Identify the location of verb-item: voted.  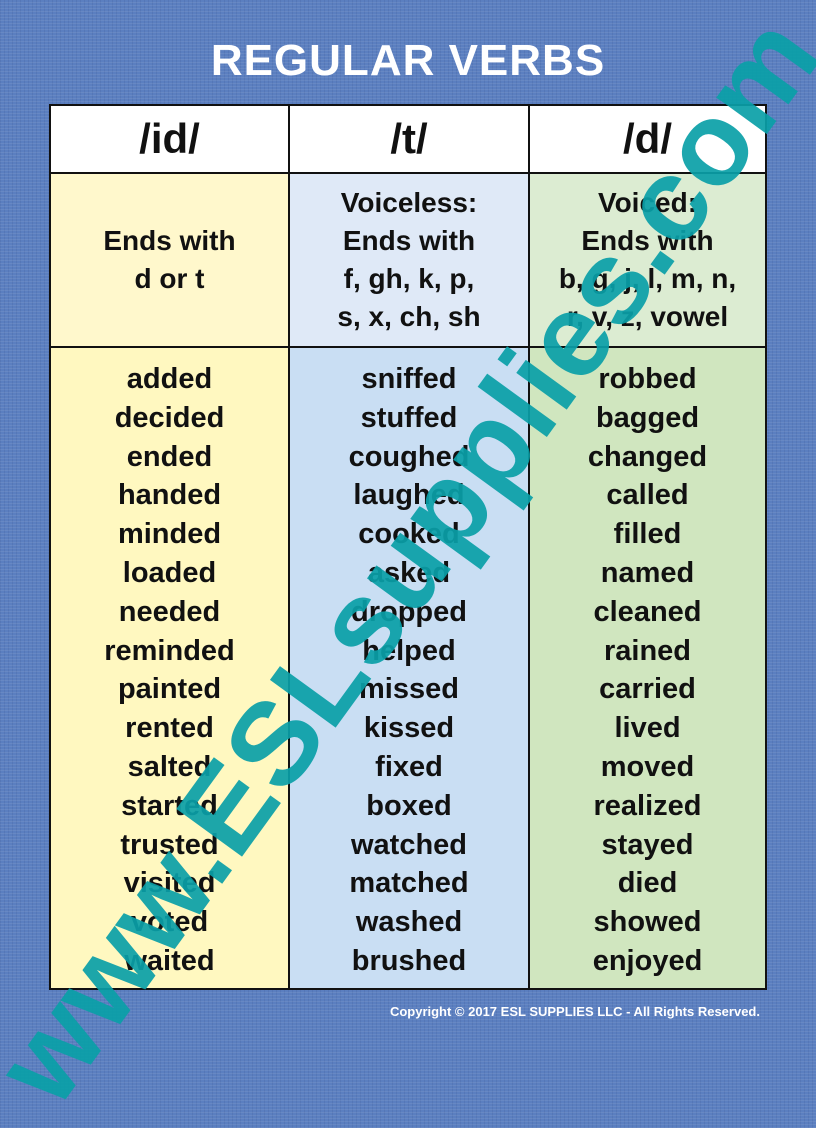
(169, 922).